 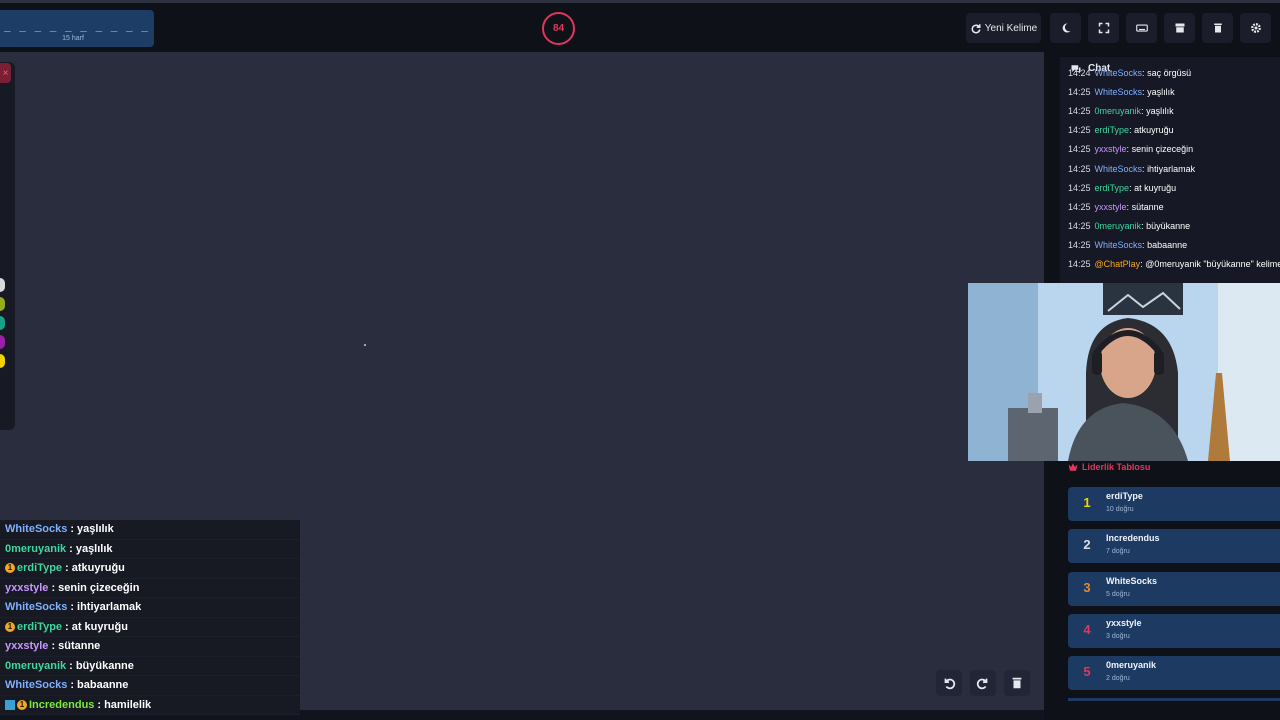 I want to click on chat-line: 14:25 erdiType: atkuyruğu, so click(x=1174, y=130).